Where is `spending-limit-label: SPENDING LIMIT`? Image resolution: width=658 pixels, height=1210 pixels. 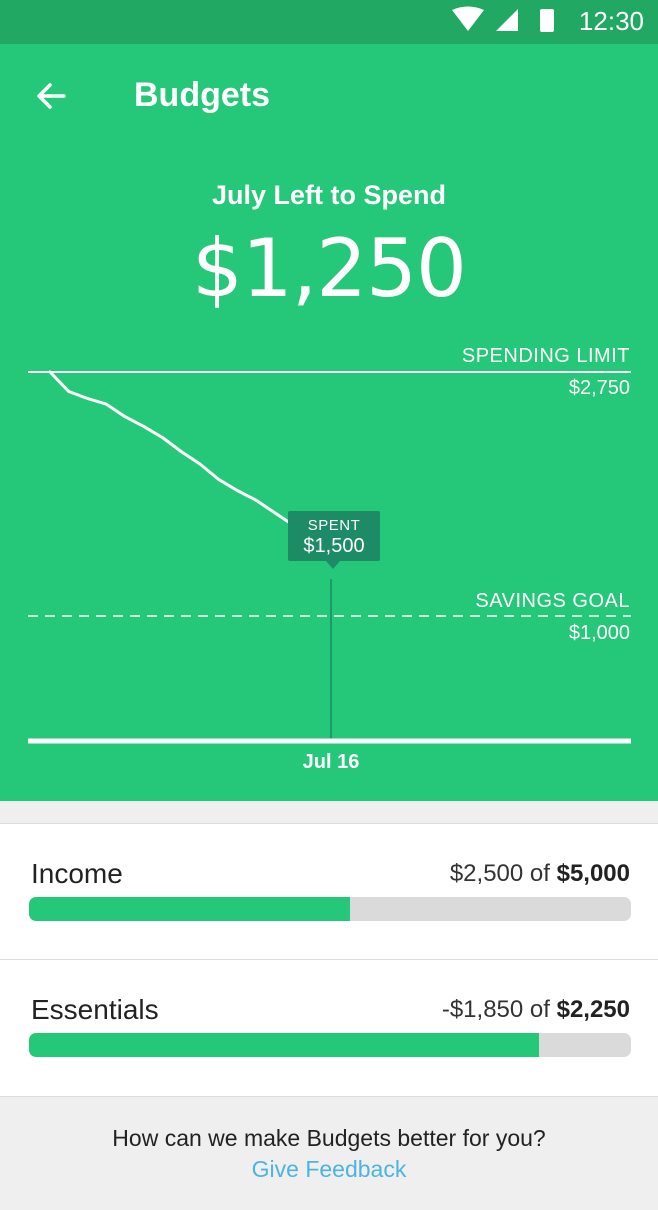
spending-limit-label: SPENDING LIMIT is located at coordinates (545, 356).